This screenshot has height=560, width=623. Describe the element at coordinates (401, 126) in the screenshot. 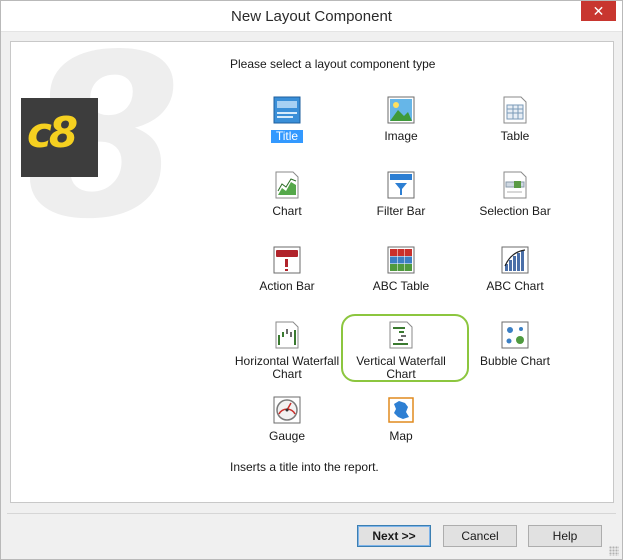

I see `component-image: Image` at that location.